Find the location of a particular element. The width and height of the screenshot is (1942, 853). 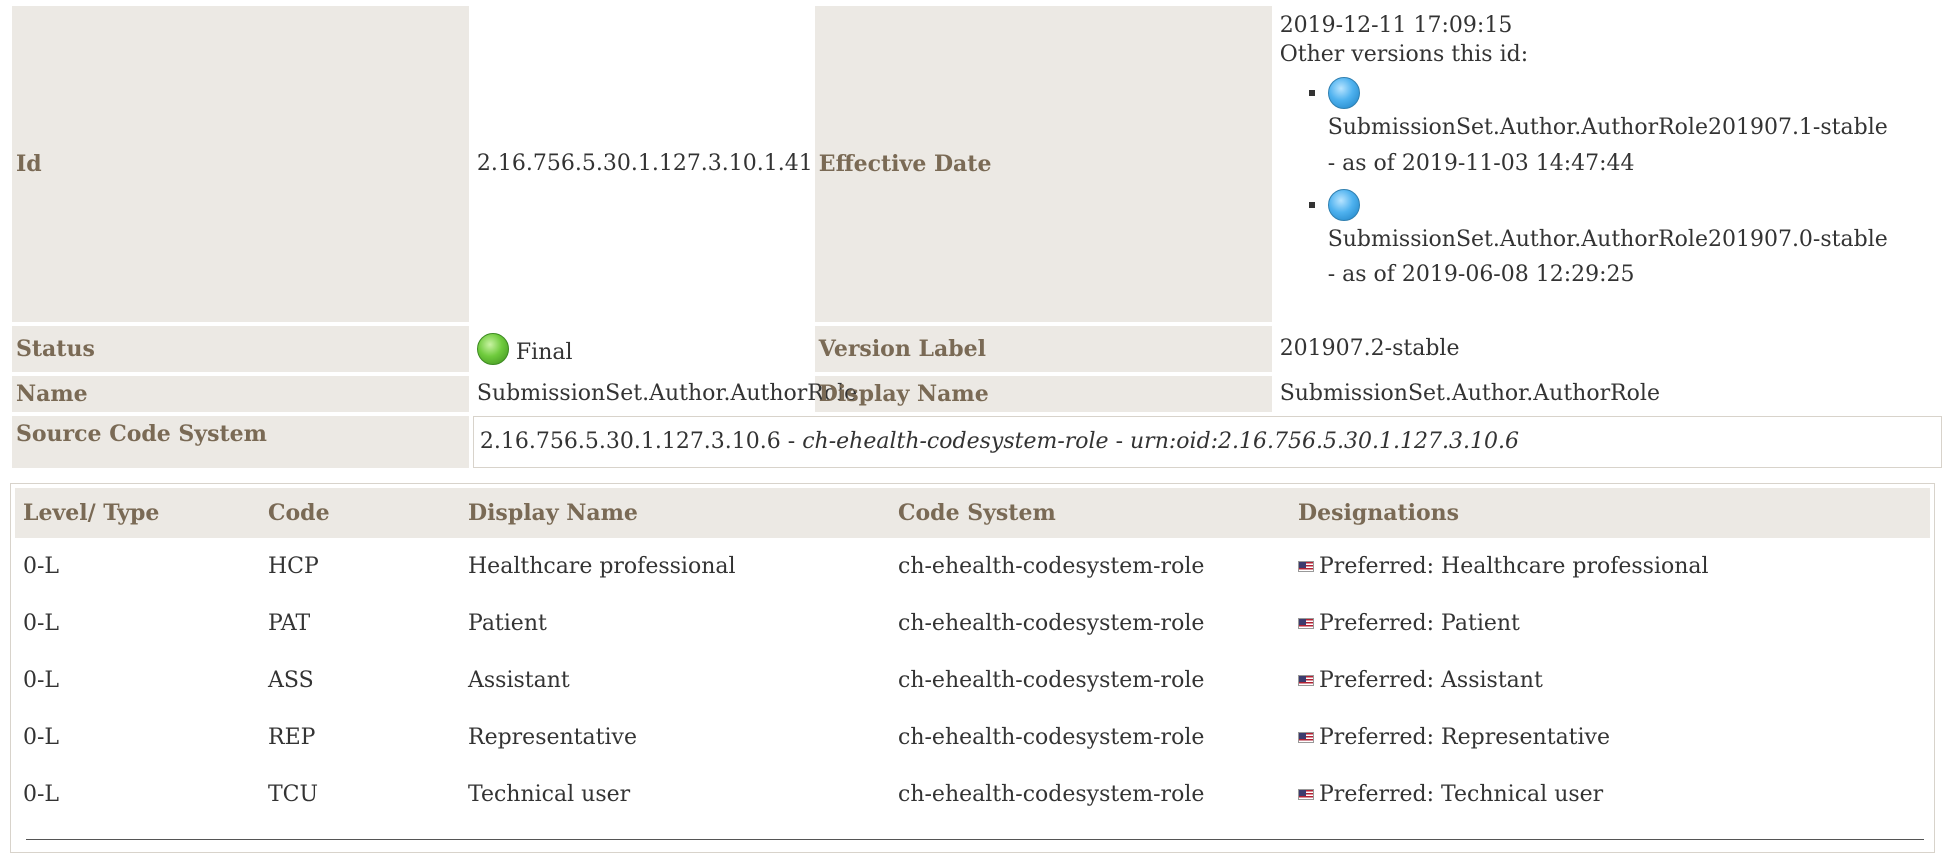

green-ball-icon is located at coordinates (492, 349).